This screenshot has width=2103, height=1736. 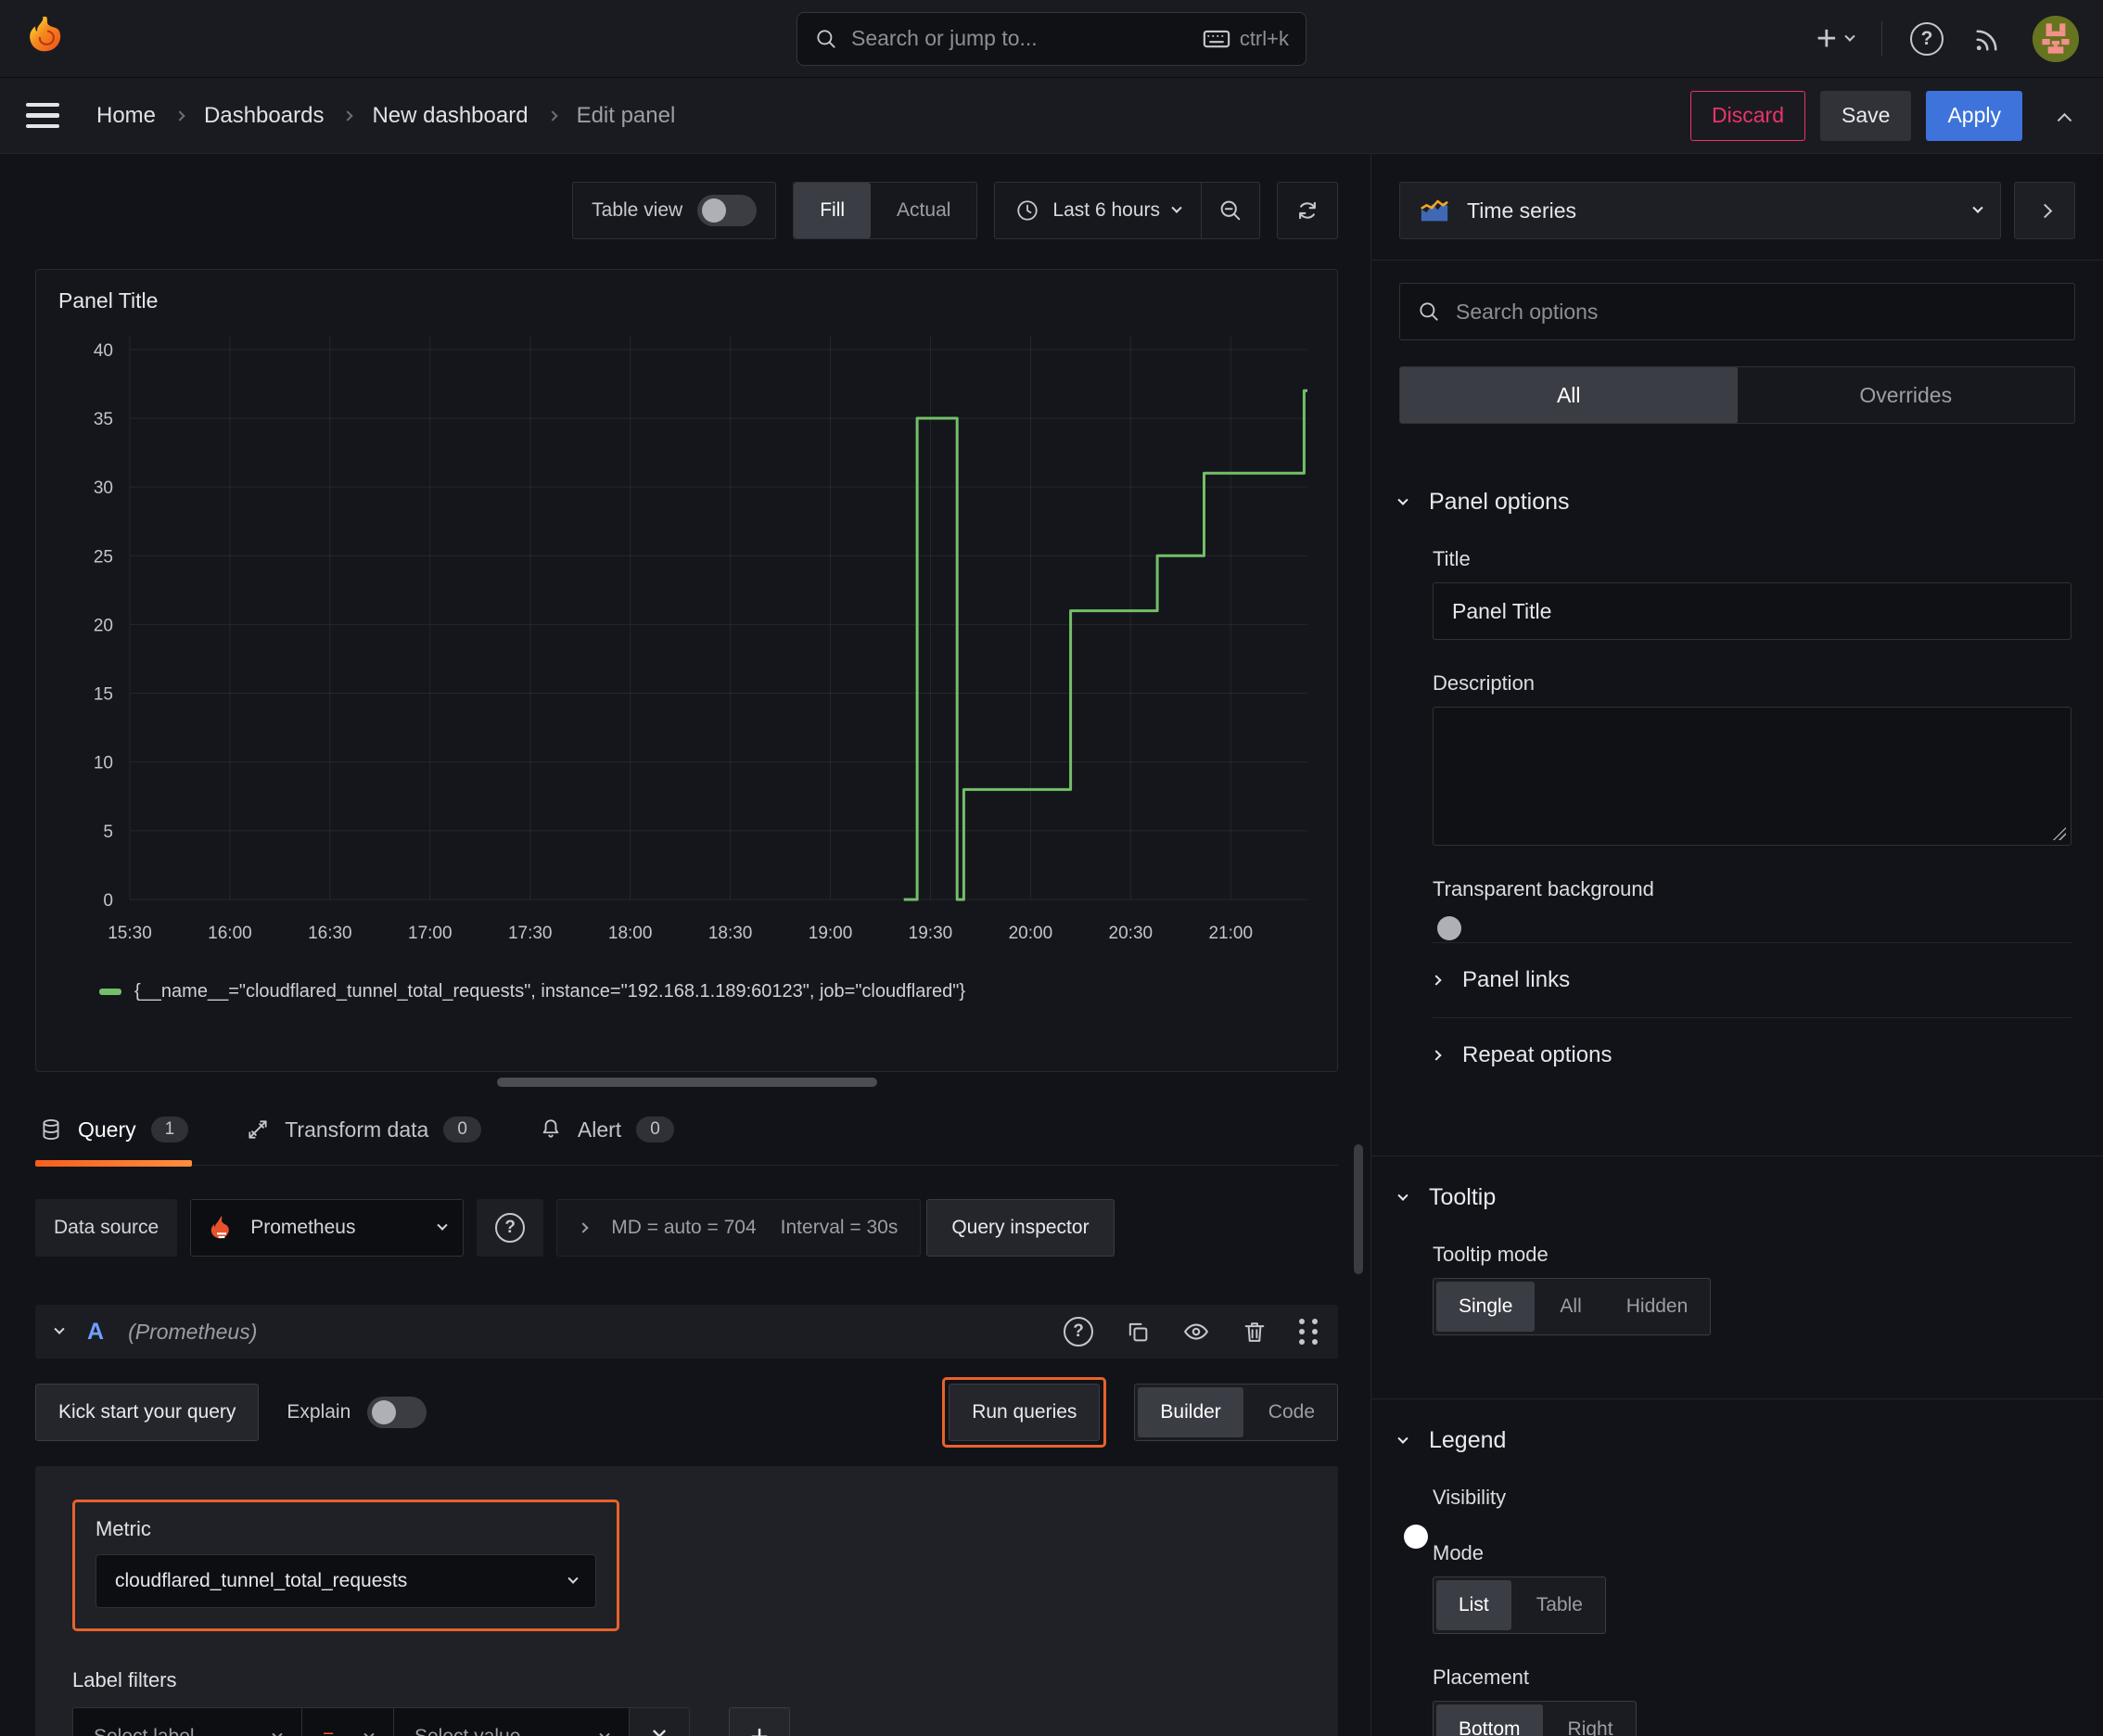 What do you see at coordinates (1473, 1605) in the screenshot?
I see `legend-mode-list: List` at bounding box center [1473, 1605].